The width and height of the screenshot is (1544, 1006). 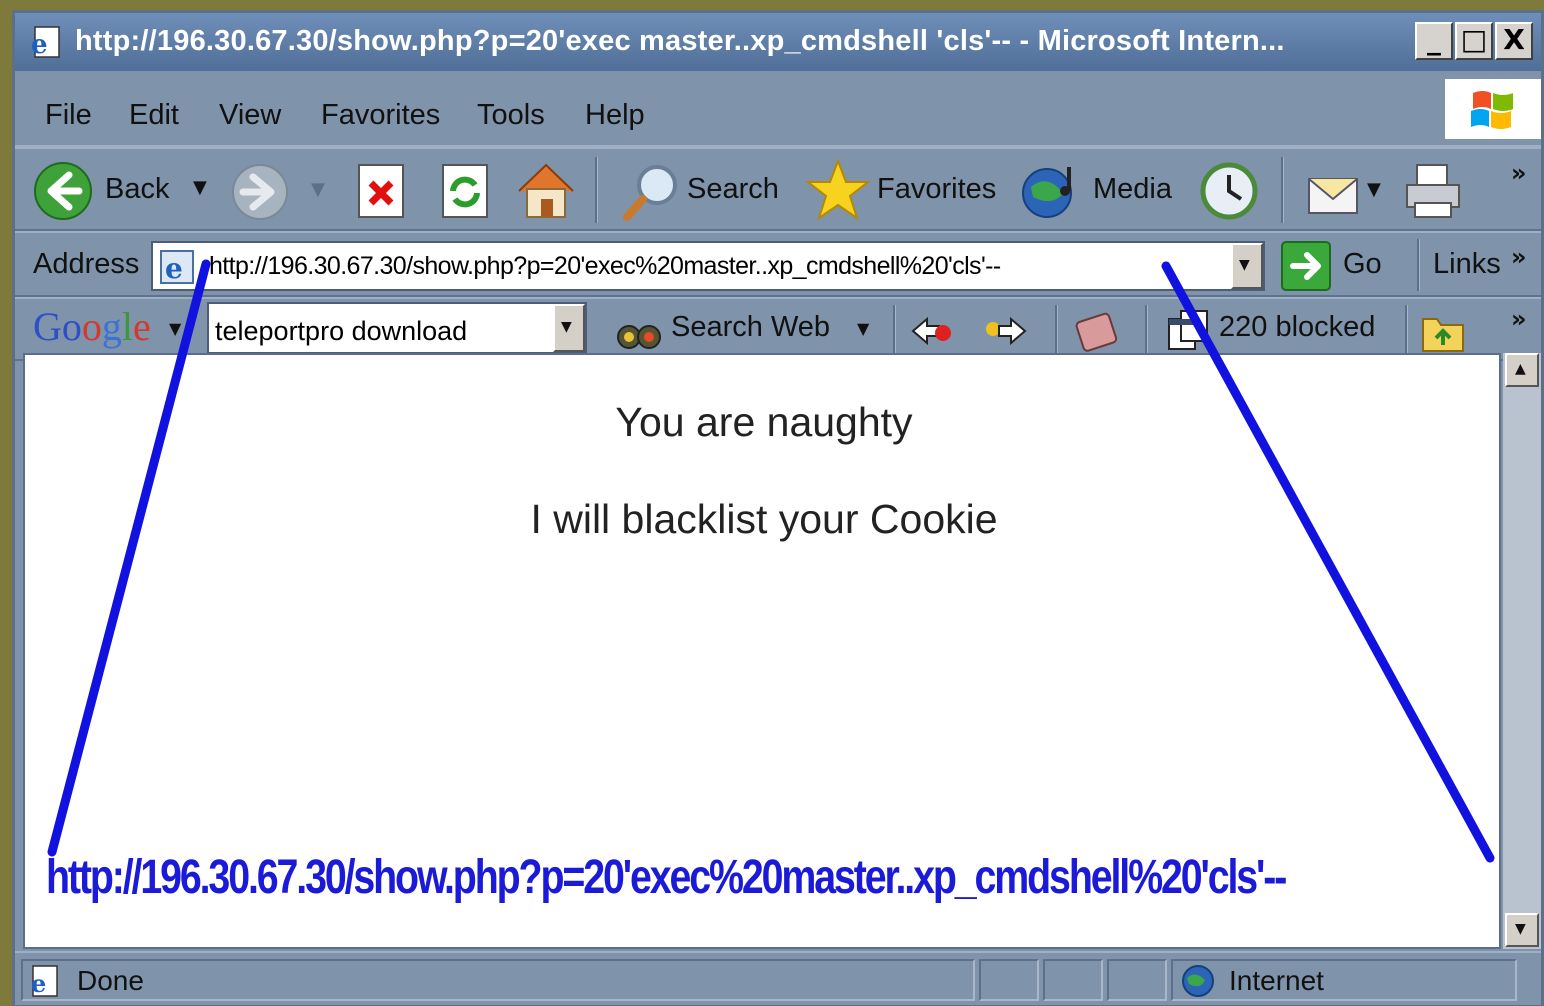 What do you see at coordinates (546, 190) in the screenshot?
I see `home-icon` at bounding box center [546, 190].